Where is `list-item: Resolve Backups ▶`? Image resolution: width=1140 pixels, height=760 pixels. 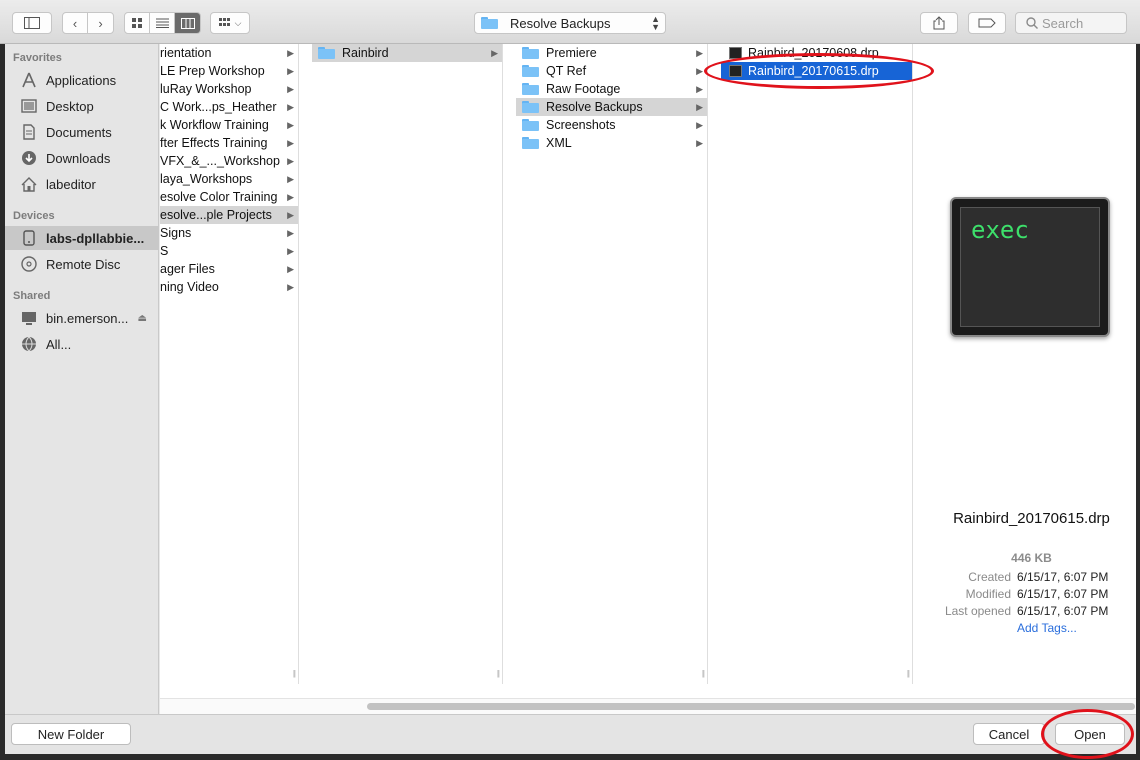
list-item: Resolve Backups ▶ is located at coordinates (611, 107).